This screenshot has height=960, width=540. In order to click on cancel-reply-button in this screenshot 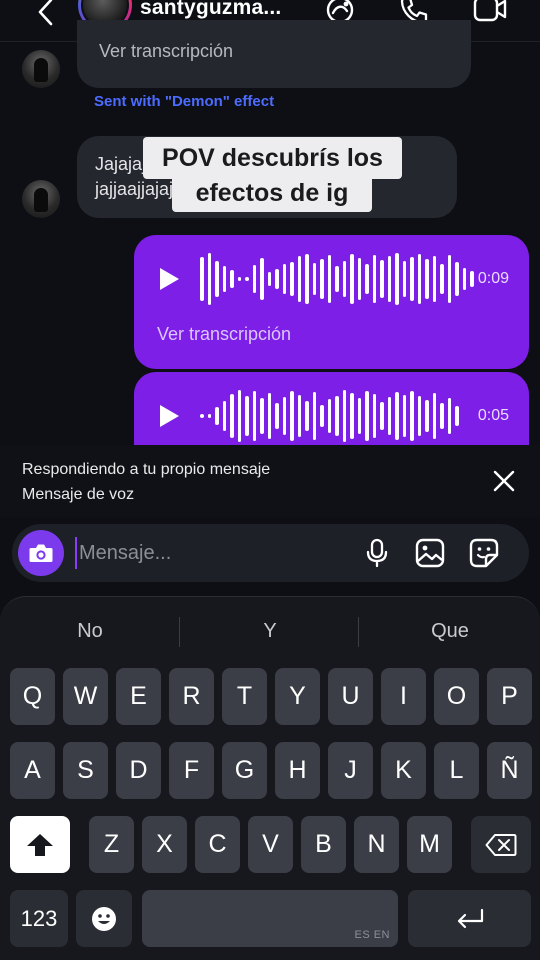, I will do `click(504, 481)`.